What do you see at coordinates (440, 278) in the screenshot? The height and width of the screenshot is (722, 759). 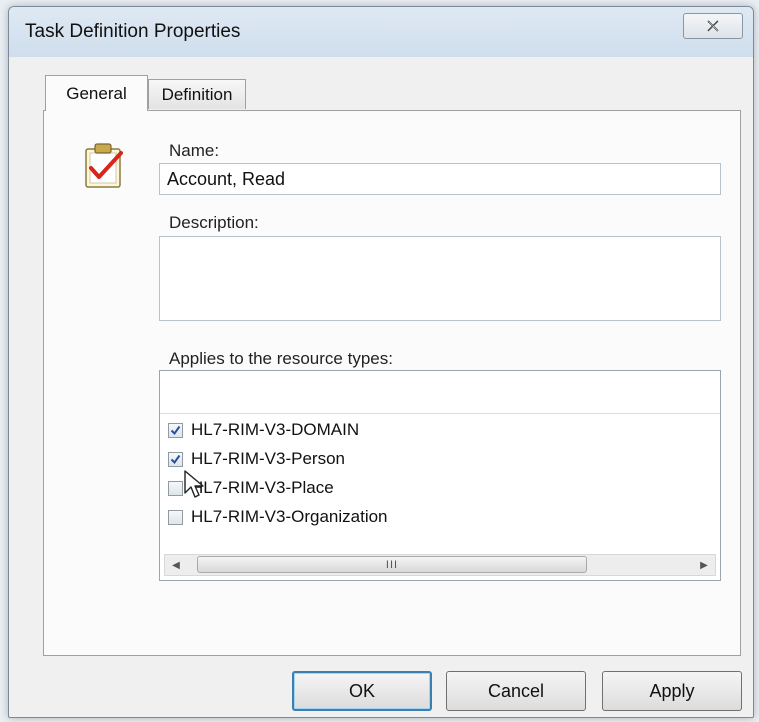 I see `description-field` at bounding box center [440, 278].